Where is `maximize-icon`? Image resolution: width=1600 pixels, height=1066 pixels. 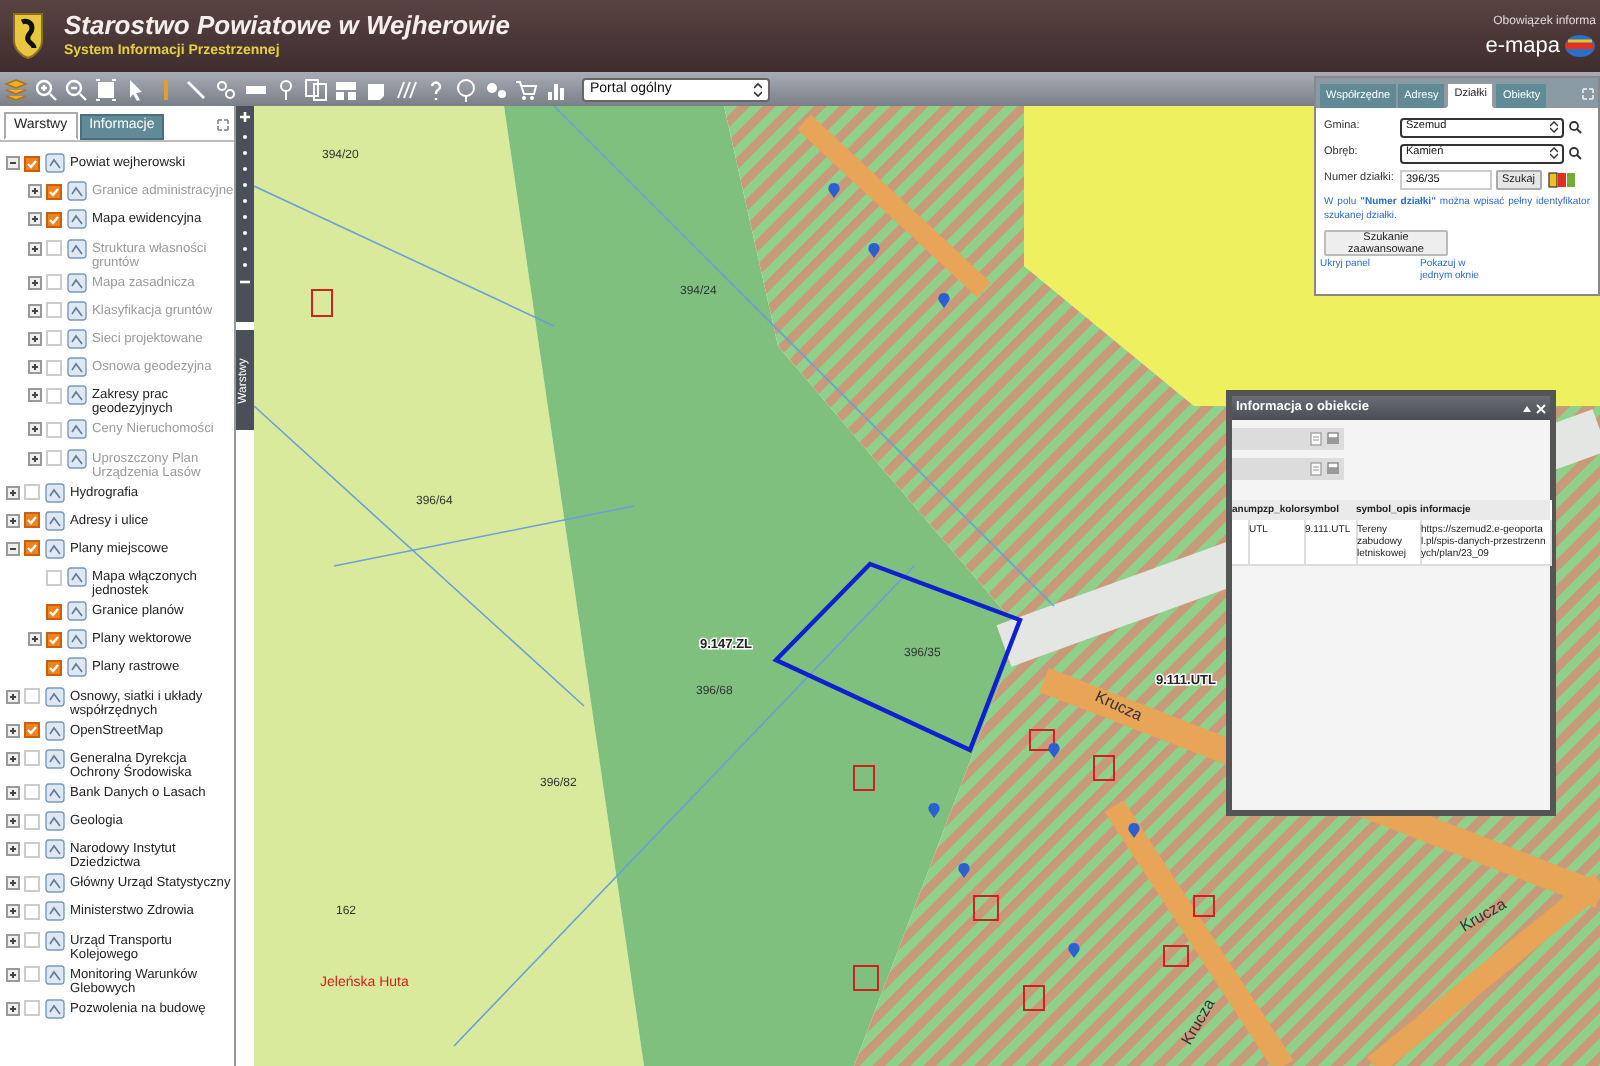
maximize-icon is located at coordinates (223, 125).